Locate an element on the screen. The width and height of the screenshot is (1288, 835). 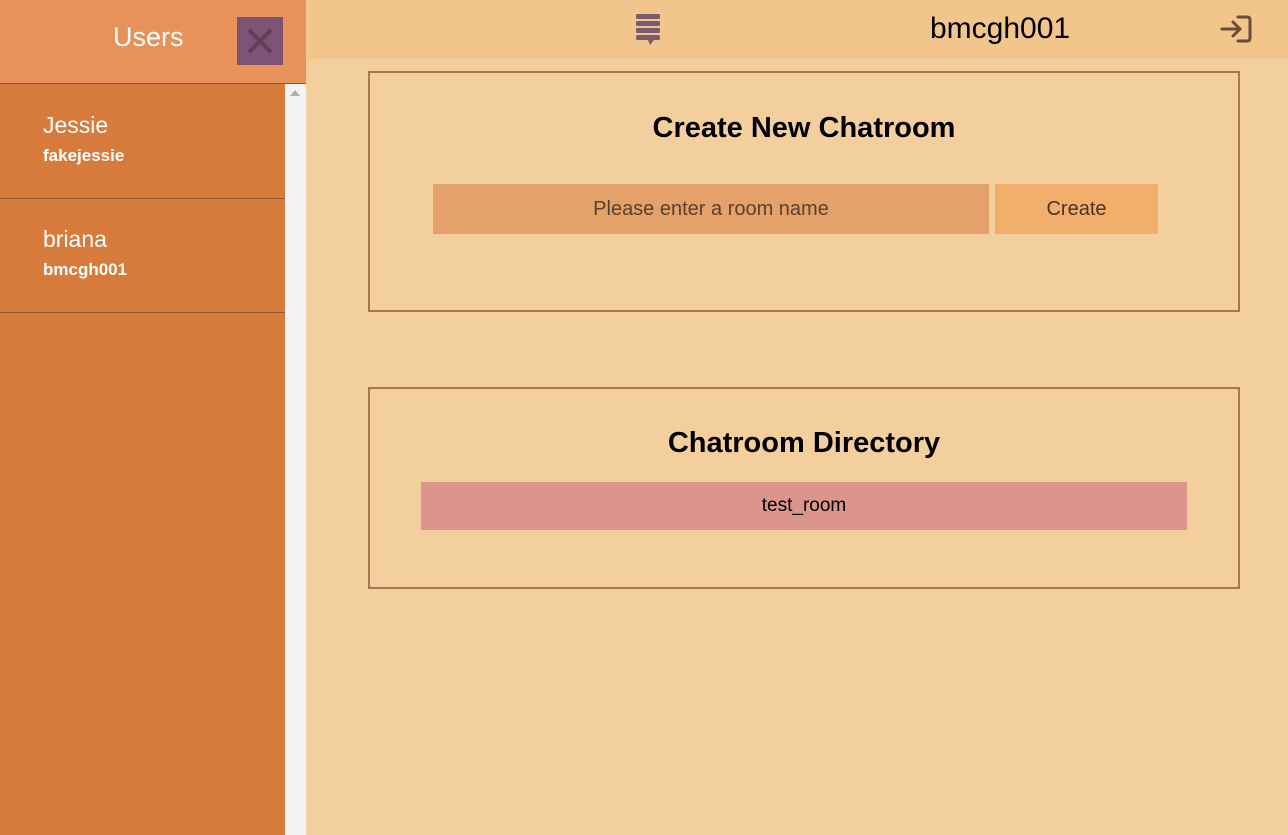
user-display-name: Jessie is located at coordinates (76, 125).